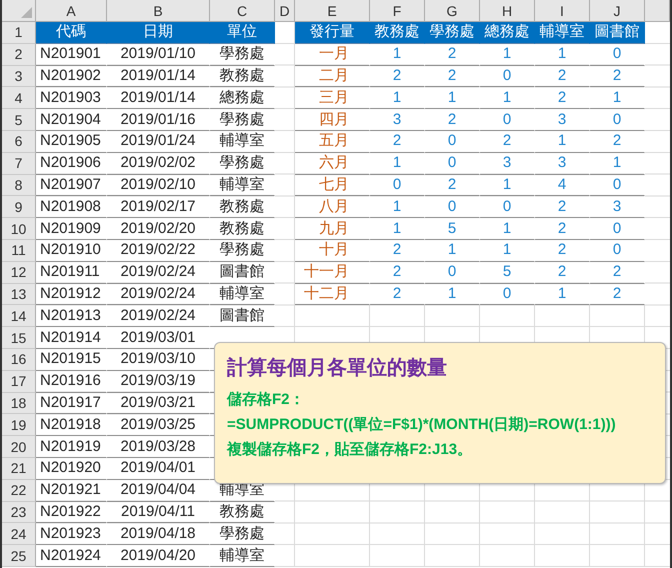  What do you see at coordinates (158, 403) in the screenshot?
I see `table-cell: 2019/03/21` at bounding box center [158, 403].